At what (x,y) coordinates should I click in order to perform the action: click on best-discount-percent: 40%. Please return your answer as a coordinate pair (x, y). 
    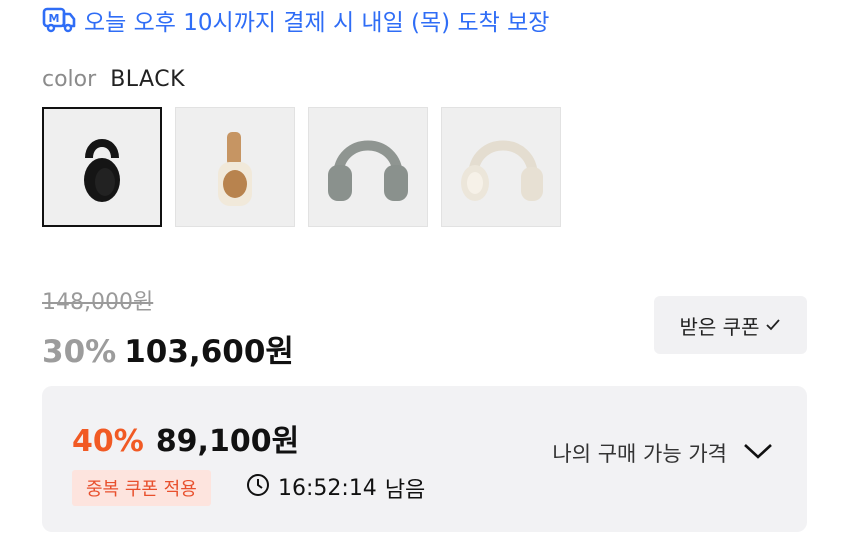
    Looking at the image, I should click on (108, 441).